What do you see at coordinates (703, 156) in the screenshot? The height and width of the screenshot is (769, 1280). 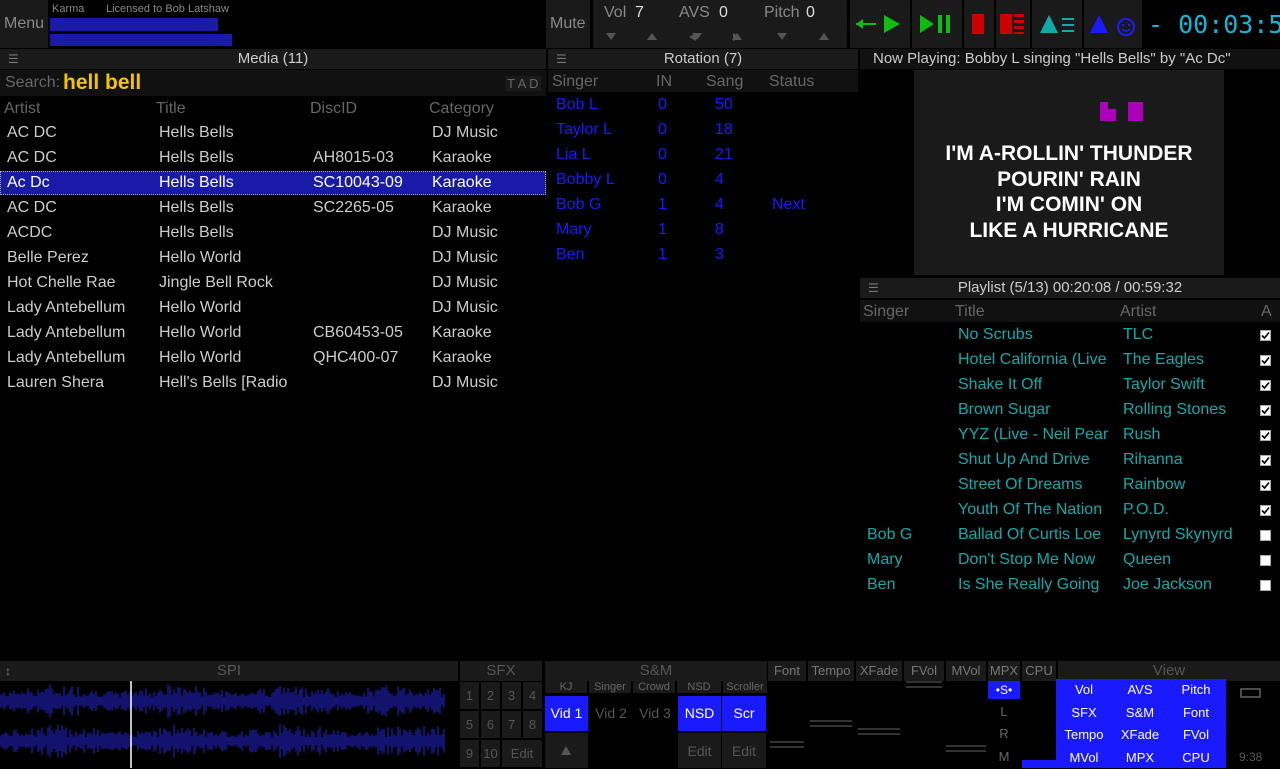 I see `rotation-row: Lia L 0 21` at bounding box center [703, 156].